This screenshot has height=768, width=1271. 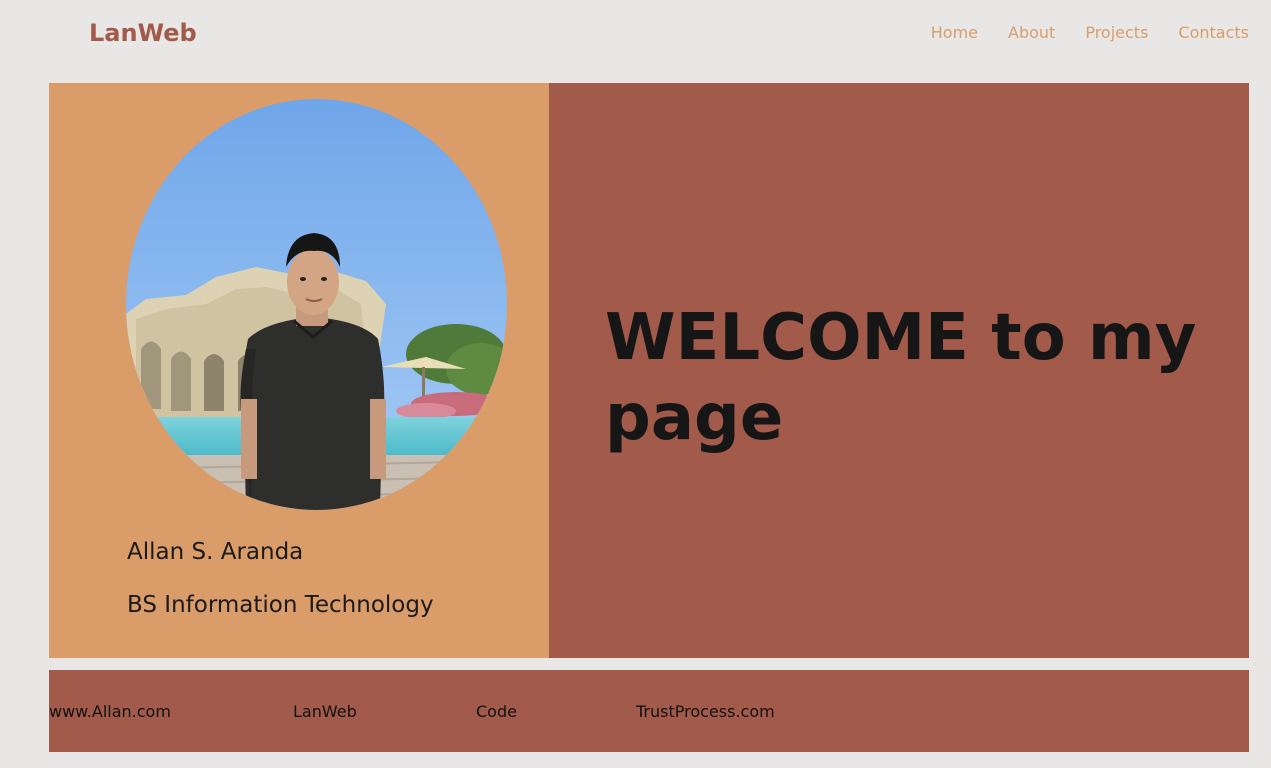 What do you see at coordinates (143, 33) in the screenshot?
I see `brand-logo: LanWeb` at bounding box center [143, 33].